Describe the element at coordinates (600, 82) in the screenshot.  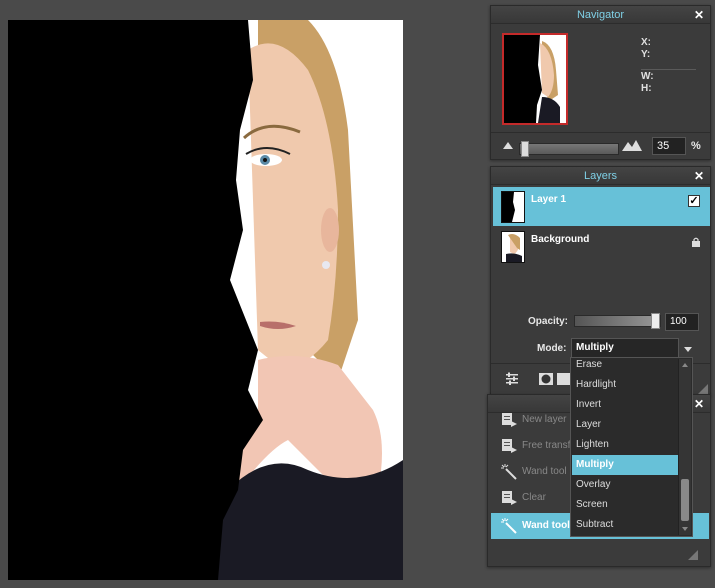
I see `navigator-panel: Navigator ✕ X: Y: W: H: 35 %` at that location.